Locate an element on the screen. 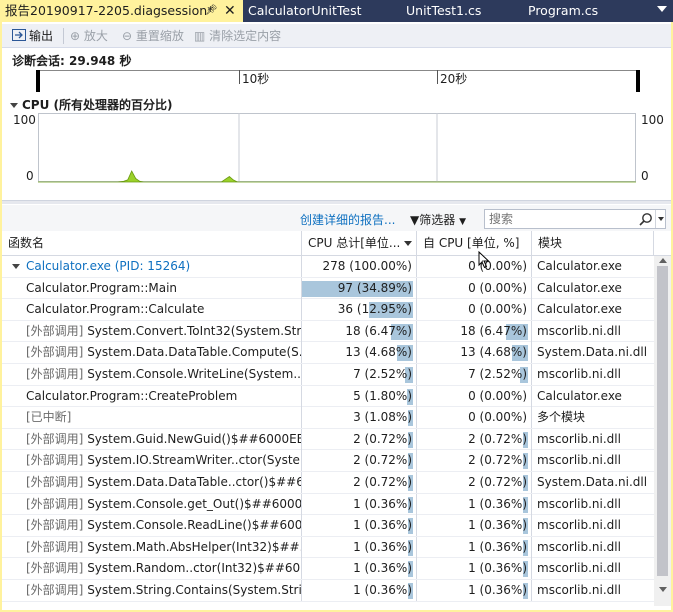 This screenshot has width=673, height=612. search-box is located at coordinates (575, 219).